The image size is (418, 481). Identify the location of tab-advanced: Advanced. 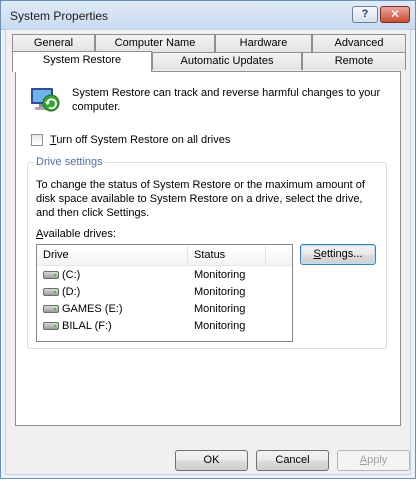
(359, 43).